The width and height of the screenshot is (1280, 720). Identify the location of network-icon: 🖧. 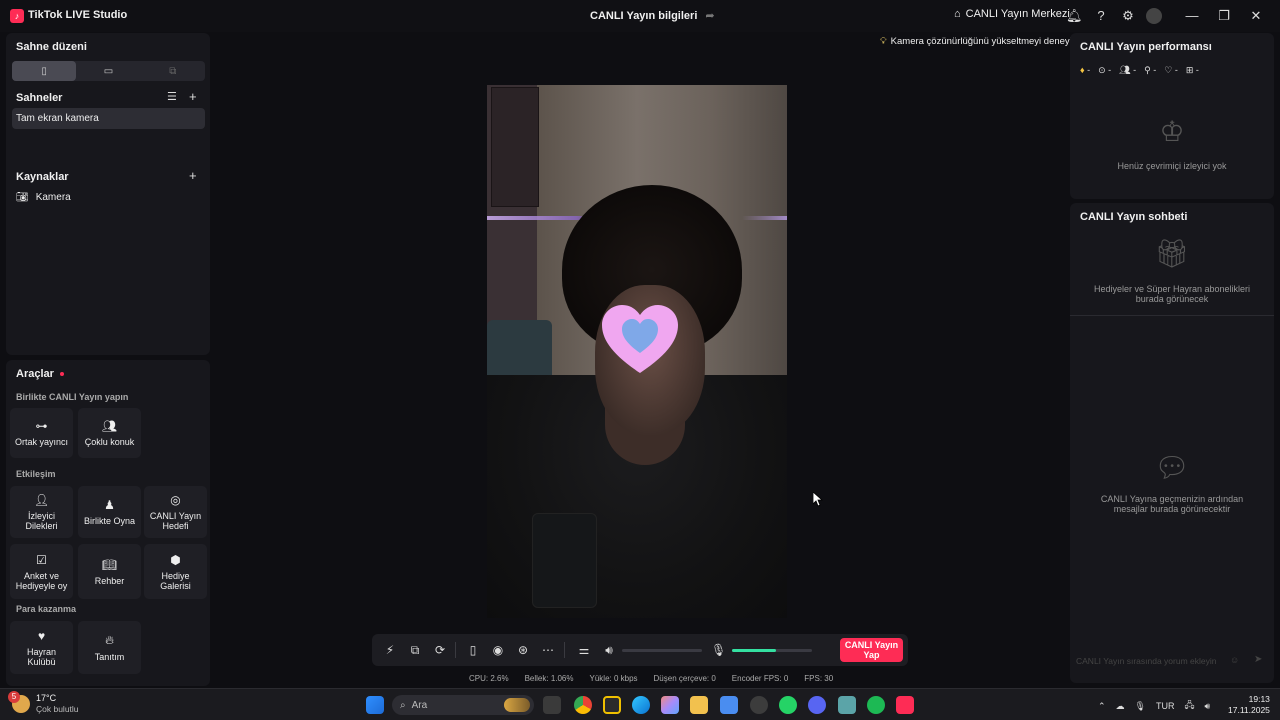
(1189, 706).